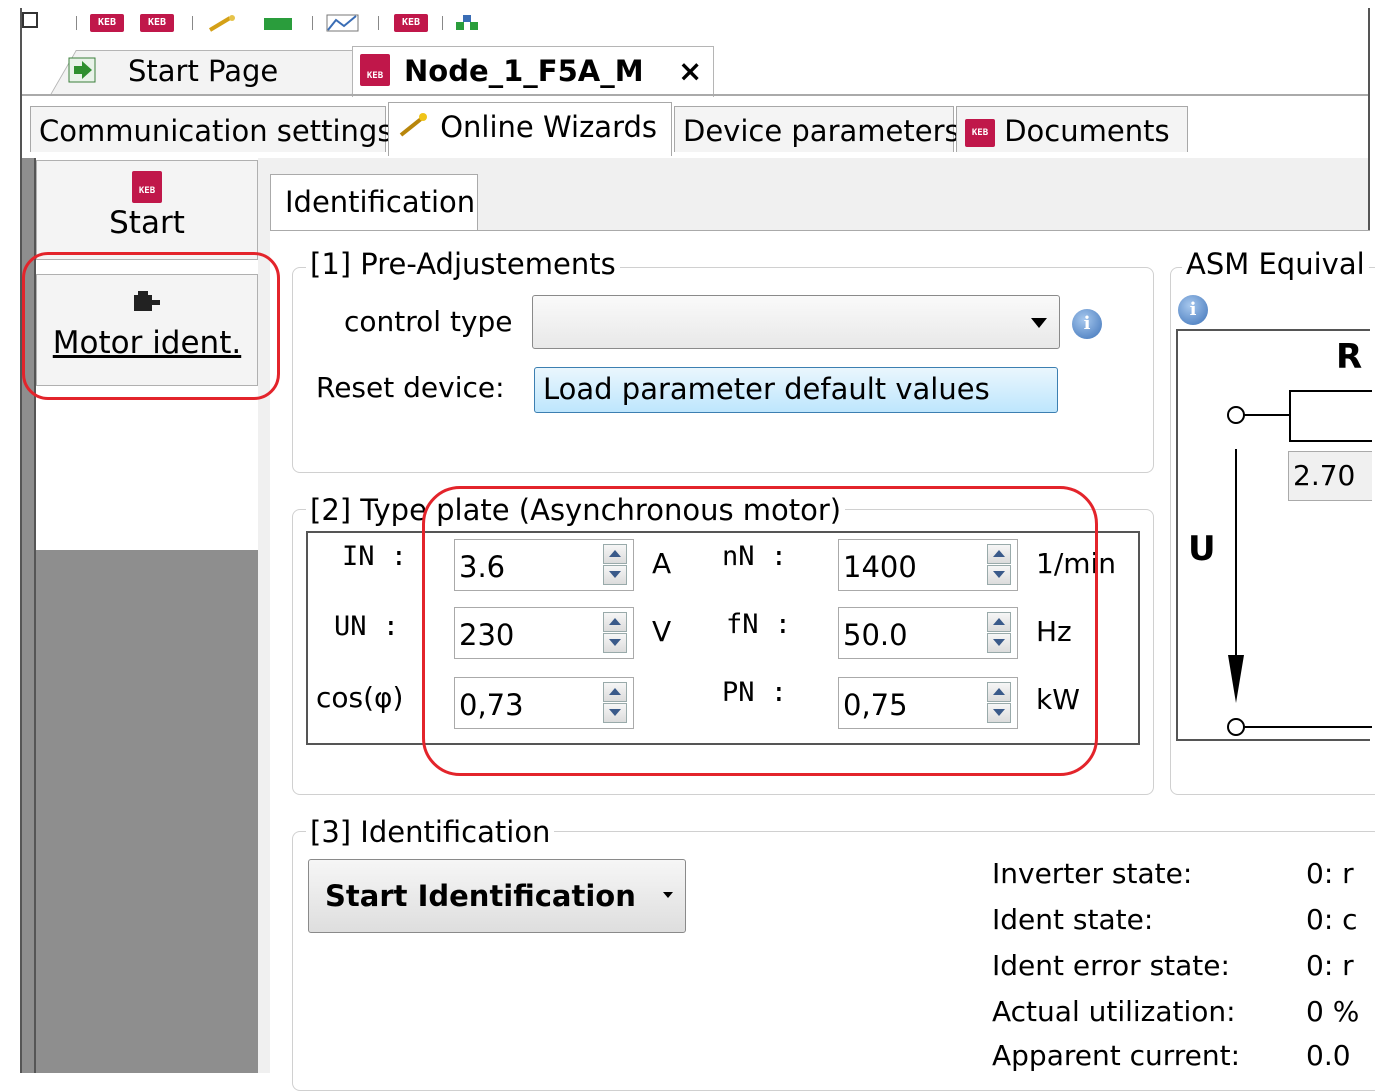 The width and height of the screenshot is (1375, 1091). I want to click on tab-label: Device parameters, so click(821, 131).